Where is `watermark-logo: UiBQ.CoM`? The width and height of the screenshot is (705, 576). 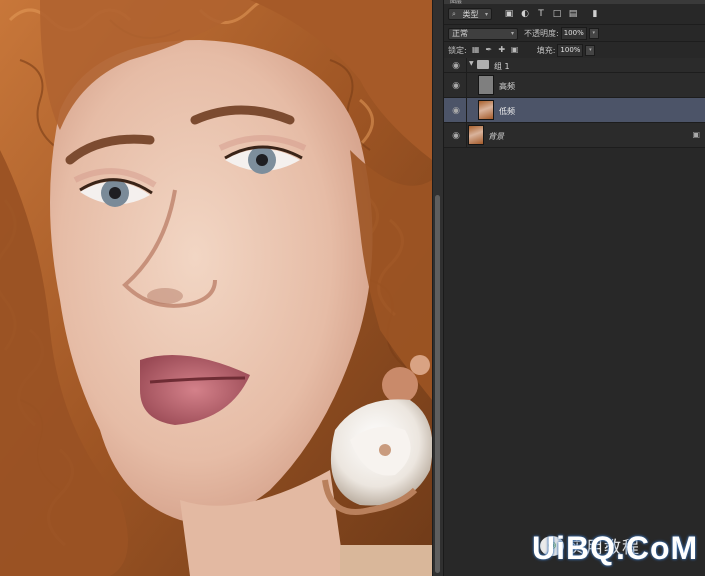
watermark-logo: UiBQ.CoM is located at coordinates (615, 548).